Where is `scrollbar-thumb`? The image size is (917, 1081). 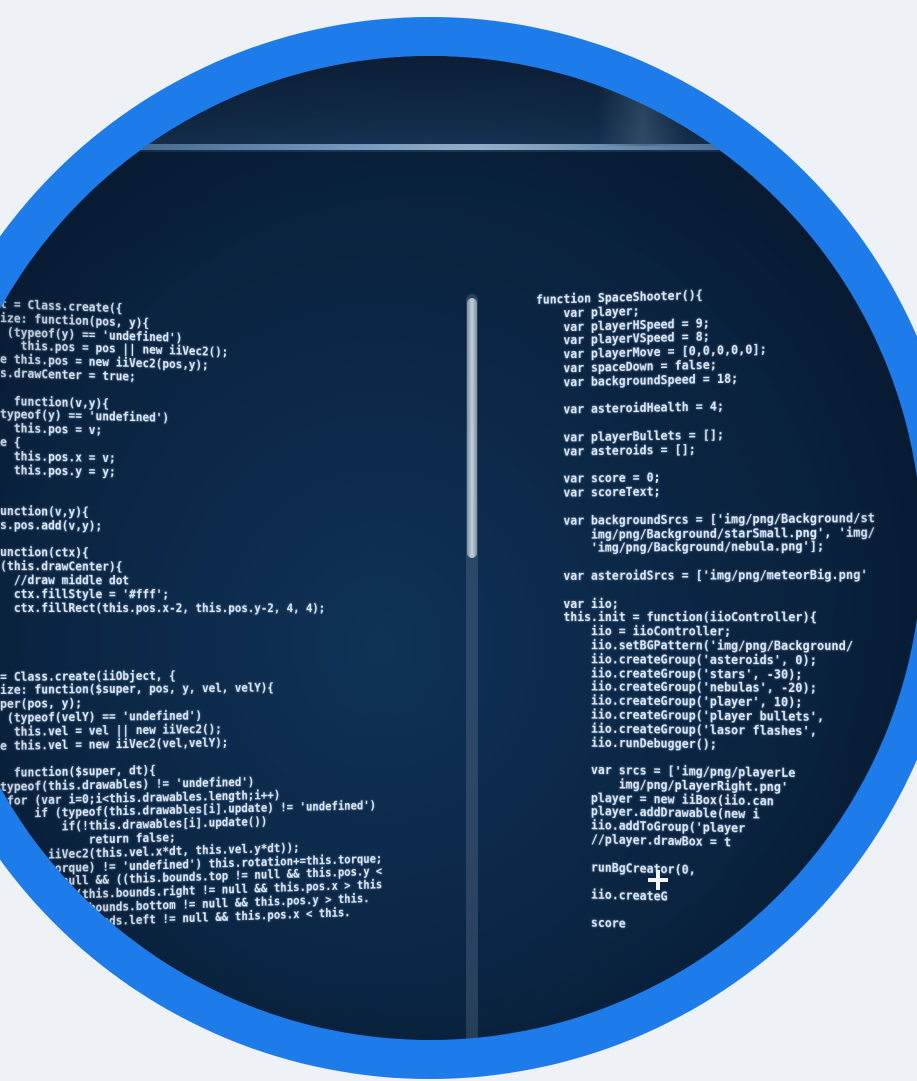 scrollbar-thumb is located at coordinates (472, 428).